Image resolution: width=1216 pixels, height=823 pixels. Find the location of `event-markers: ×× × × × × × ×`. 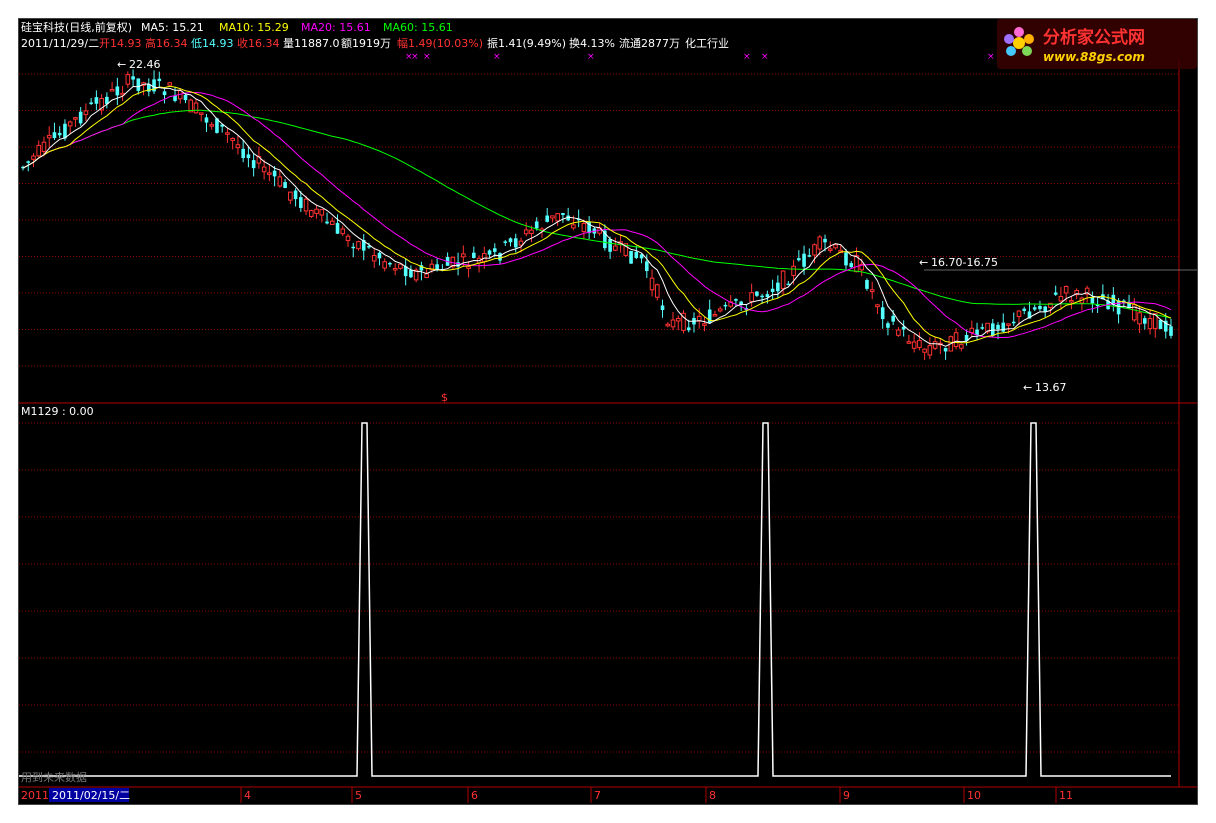

event-markers: ×× × × × × × × is located at coordinates (700, 57).